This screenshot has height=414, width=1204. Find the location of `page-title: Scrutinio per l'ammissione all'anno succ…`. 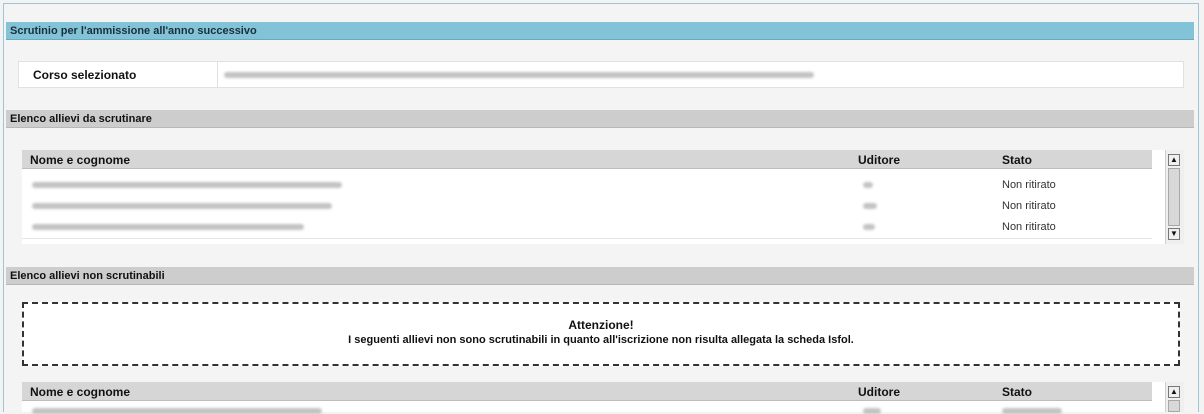

page-title: Scrutinio per l'ammissione all'anno succ… is located at coordinates (600, 31).